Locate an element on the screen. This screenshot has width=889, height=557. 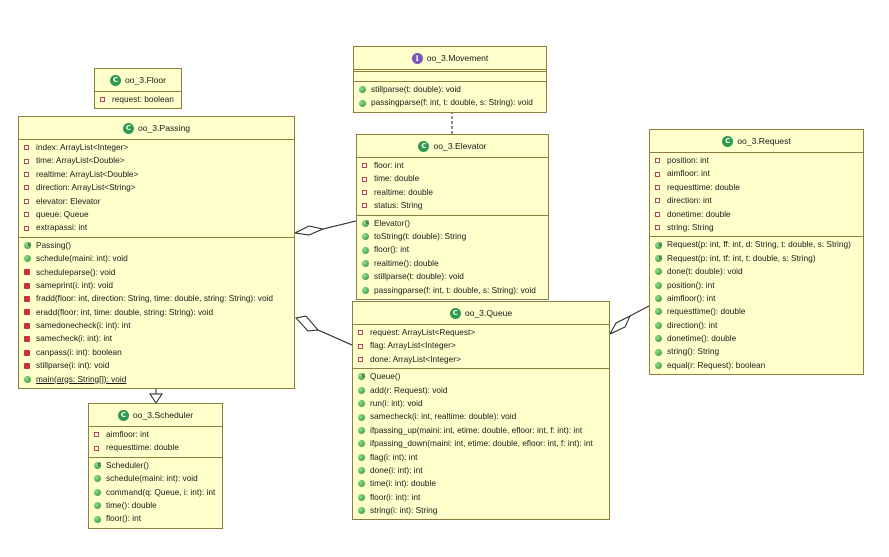
method-row: time(i: int): double is located at coordinates (481, 483).